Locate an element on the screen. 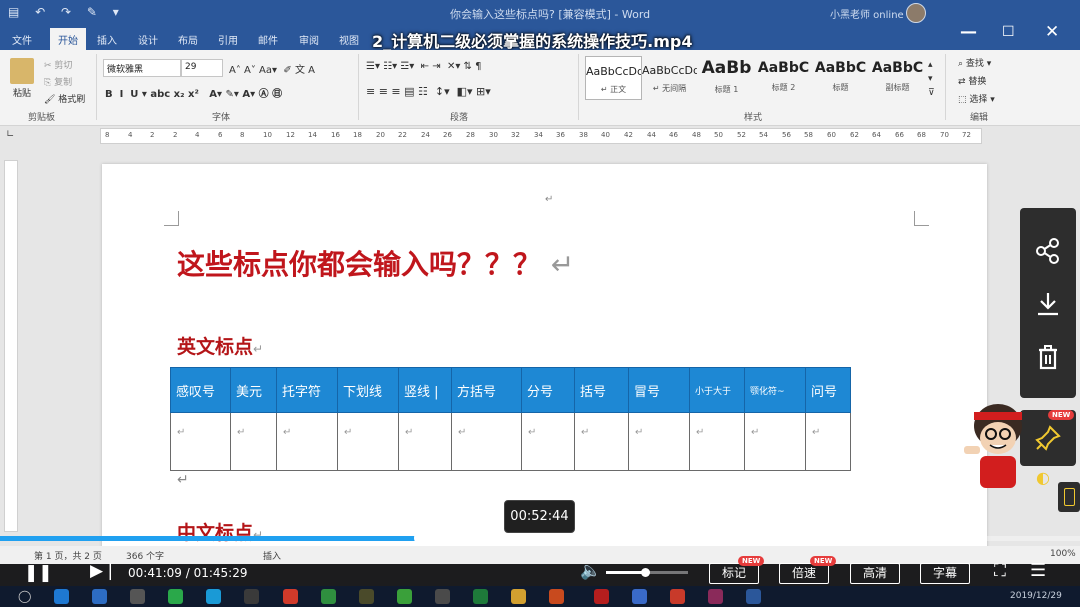 The height and width of the screenshot is (607, 1080). table-header-cell: 颚化符~ is located at coordinates (775, 390).